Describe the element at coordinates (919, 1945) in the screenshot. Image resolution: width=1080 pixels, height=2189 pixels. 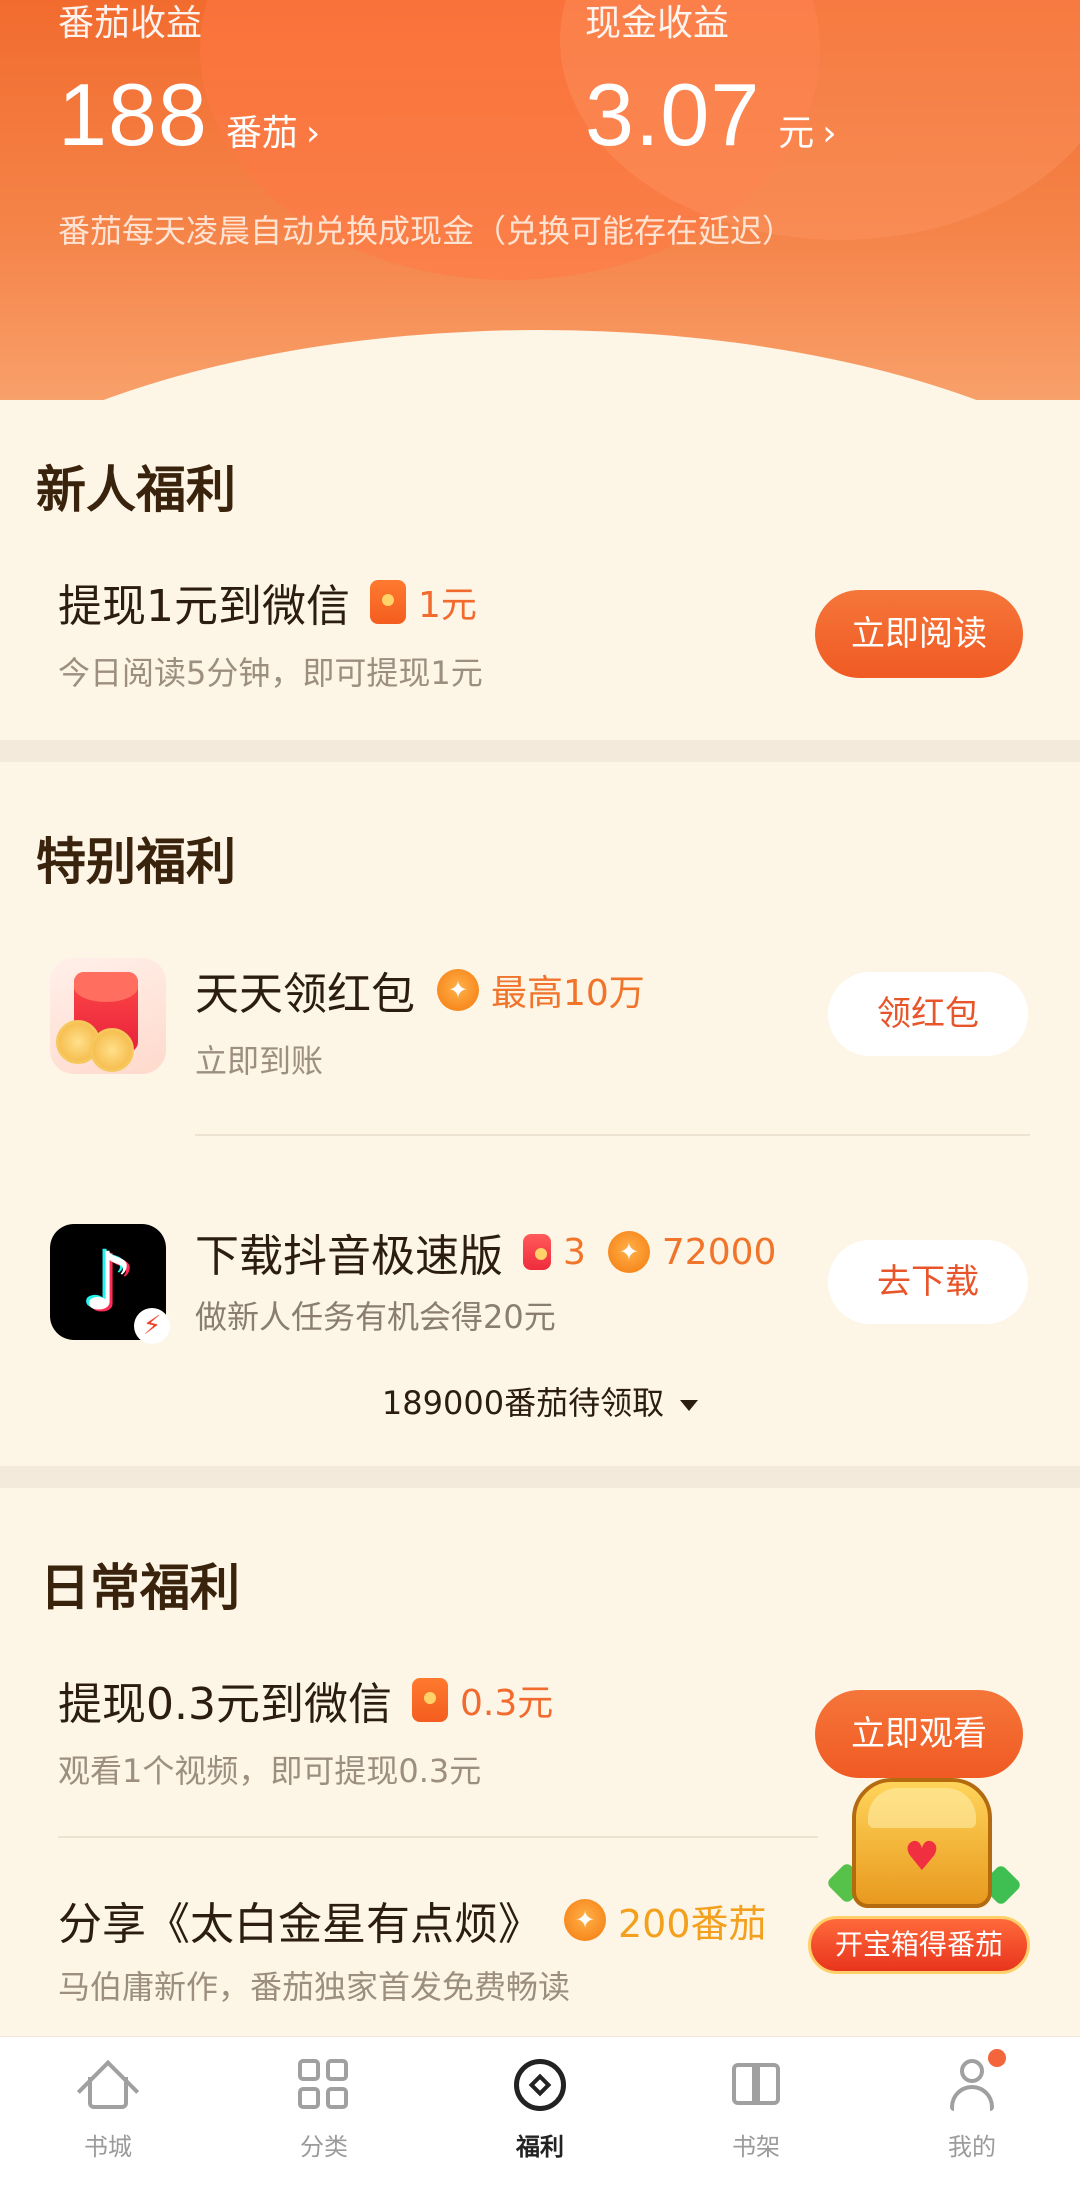
I see `treasure-chest-label: 开宝箱得番茄` at that location.